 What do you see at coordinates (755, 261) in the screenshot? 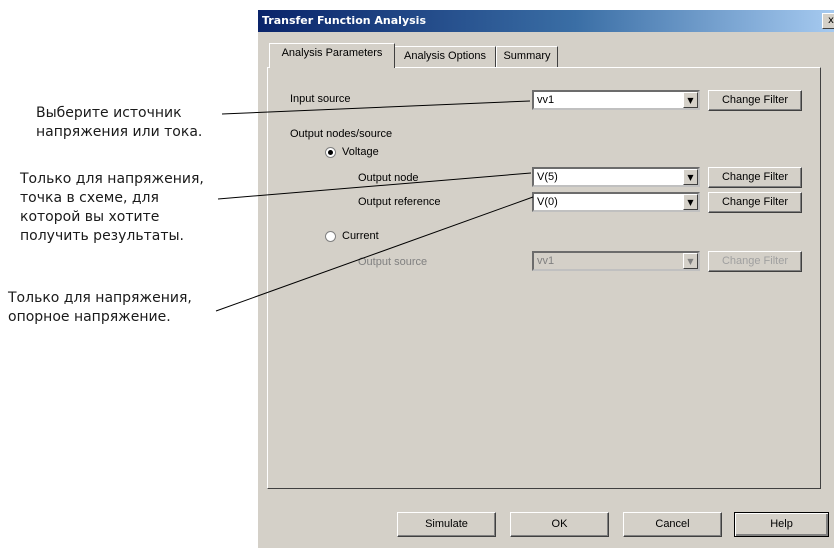
I see `output-source-change-filter-button: Change Filter` at bounding box center [755, 261].